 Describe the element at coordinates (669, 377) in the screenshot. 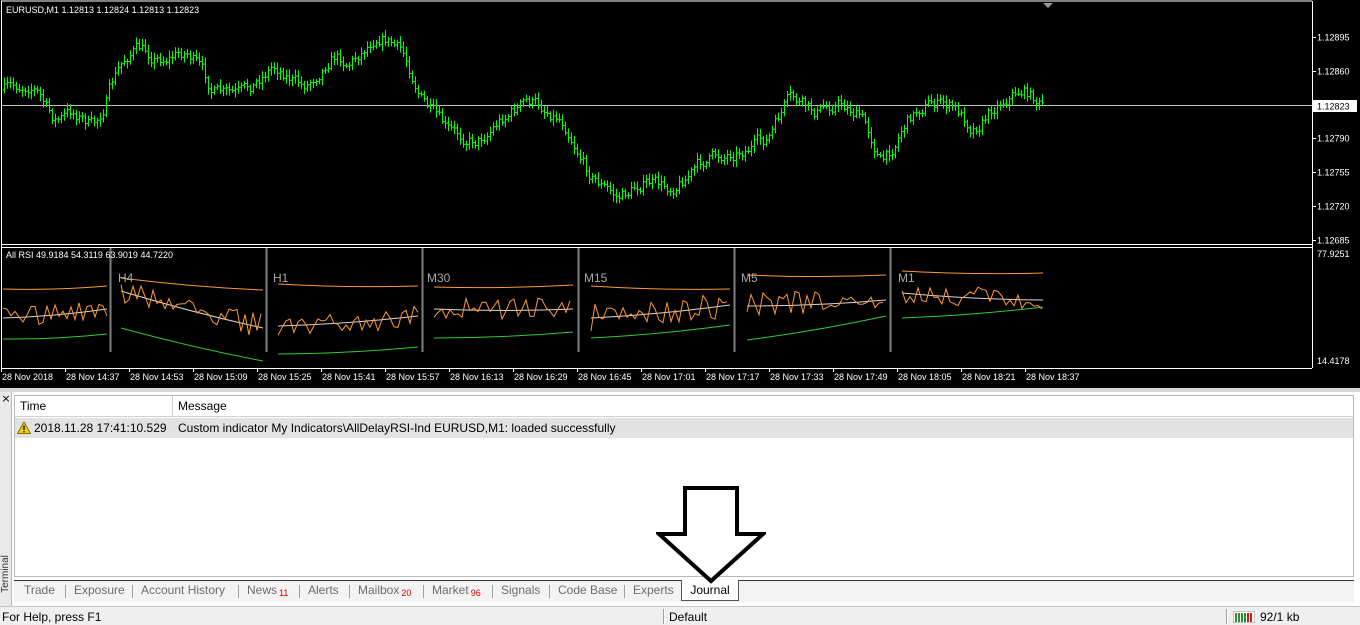

I see `time-label: 28 Nov 17:01` at that location.